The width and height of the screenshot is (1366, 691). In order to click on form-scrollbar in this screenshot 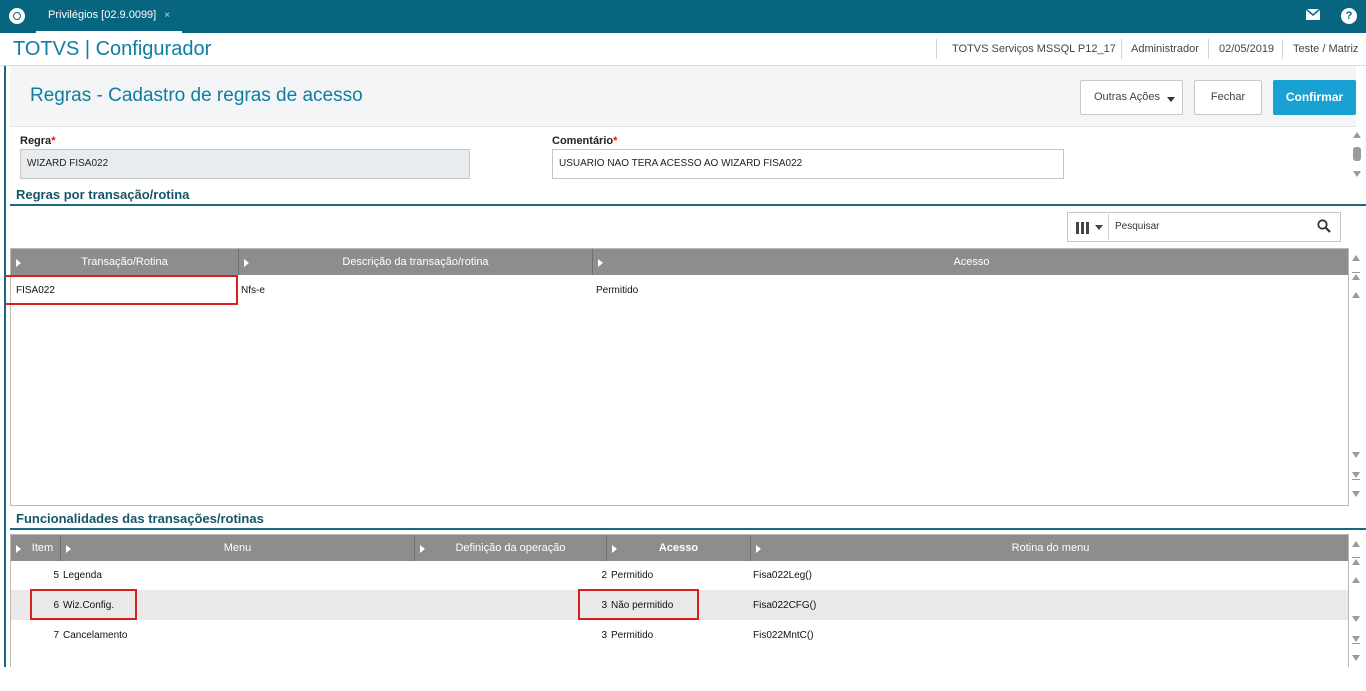, I will do `click(1357, 155)`.